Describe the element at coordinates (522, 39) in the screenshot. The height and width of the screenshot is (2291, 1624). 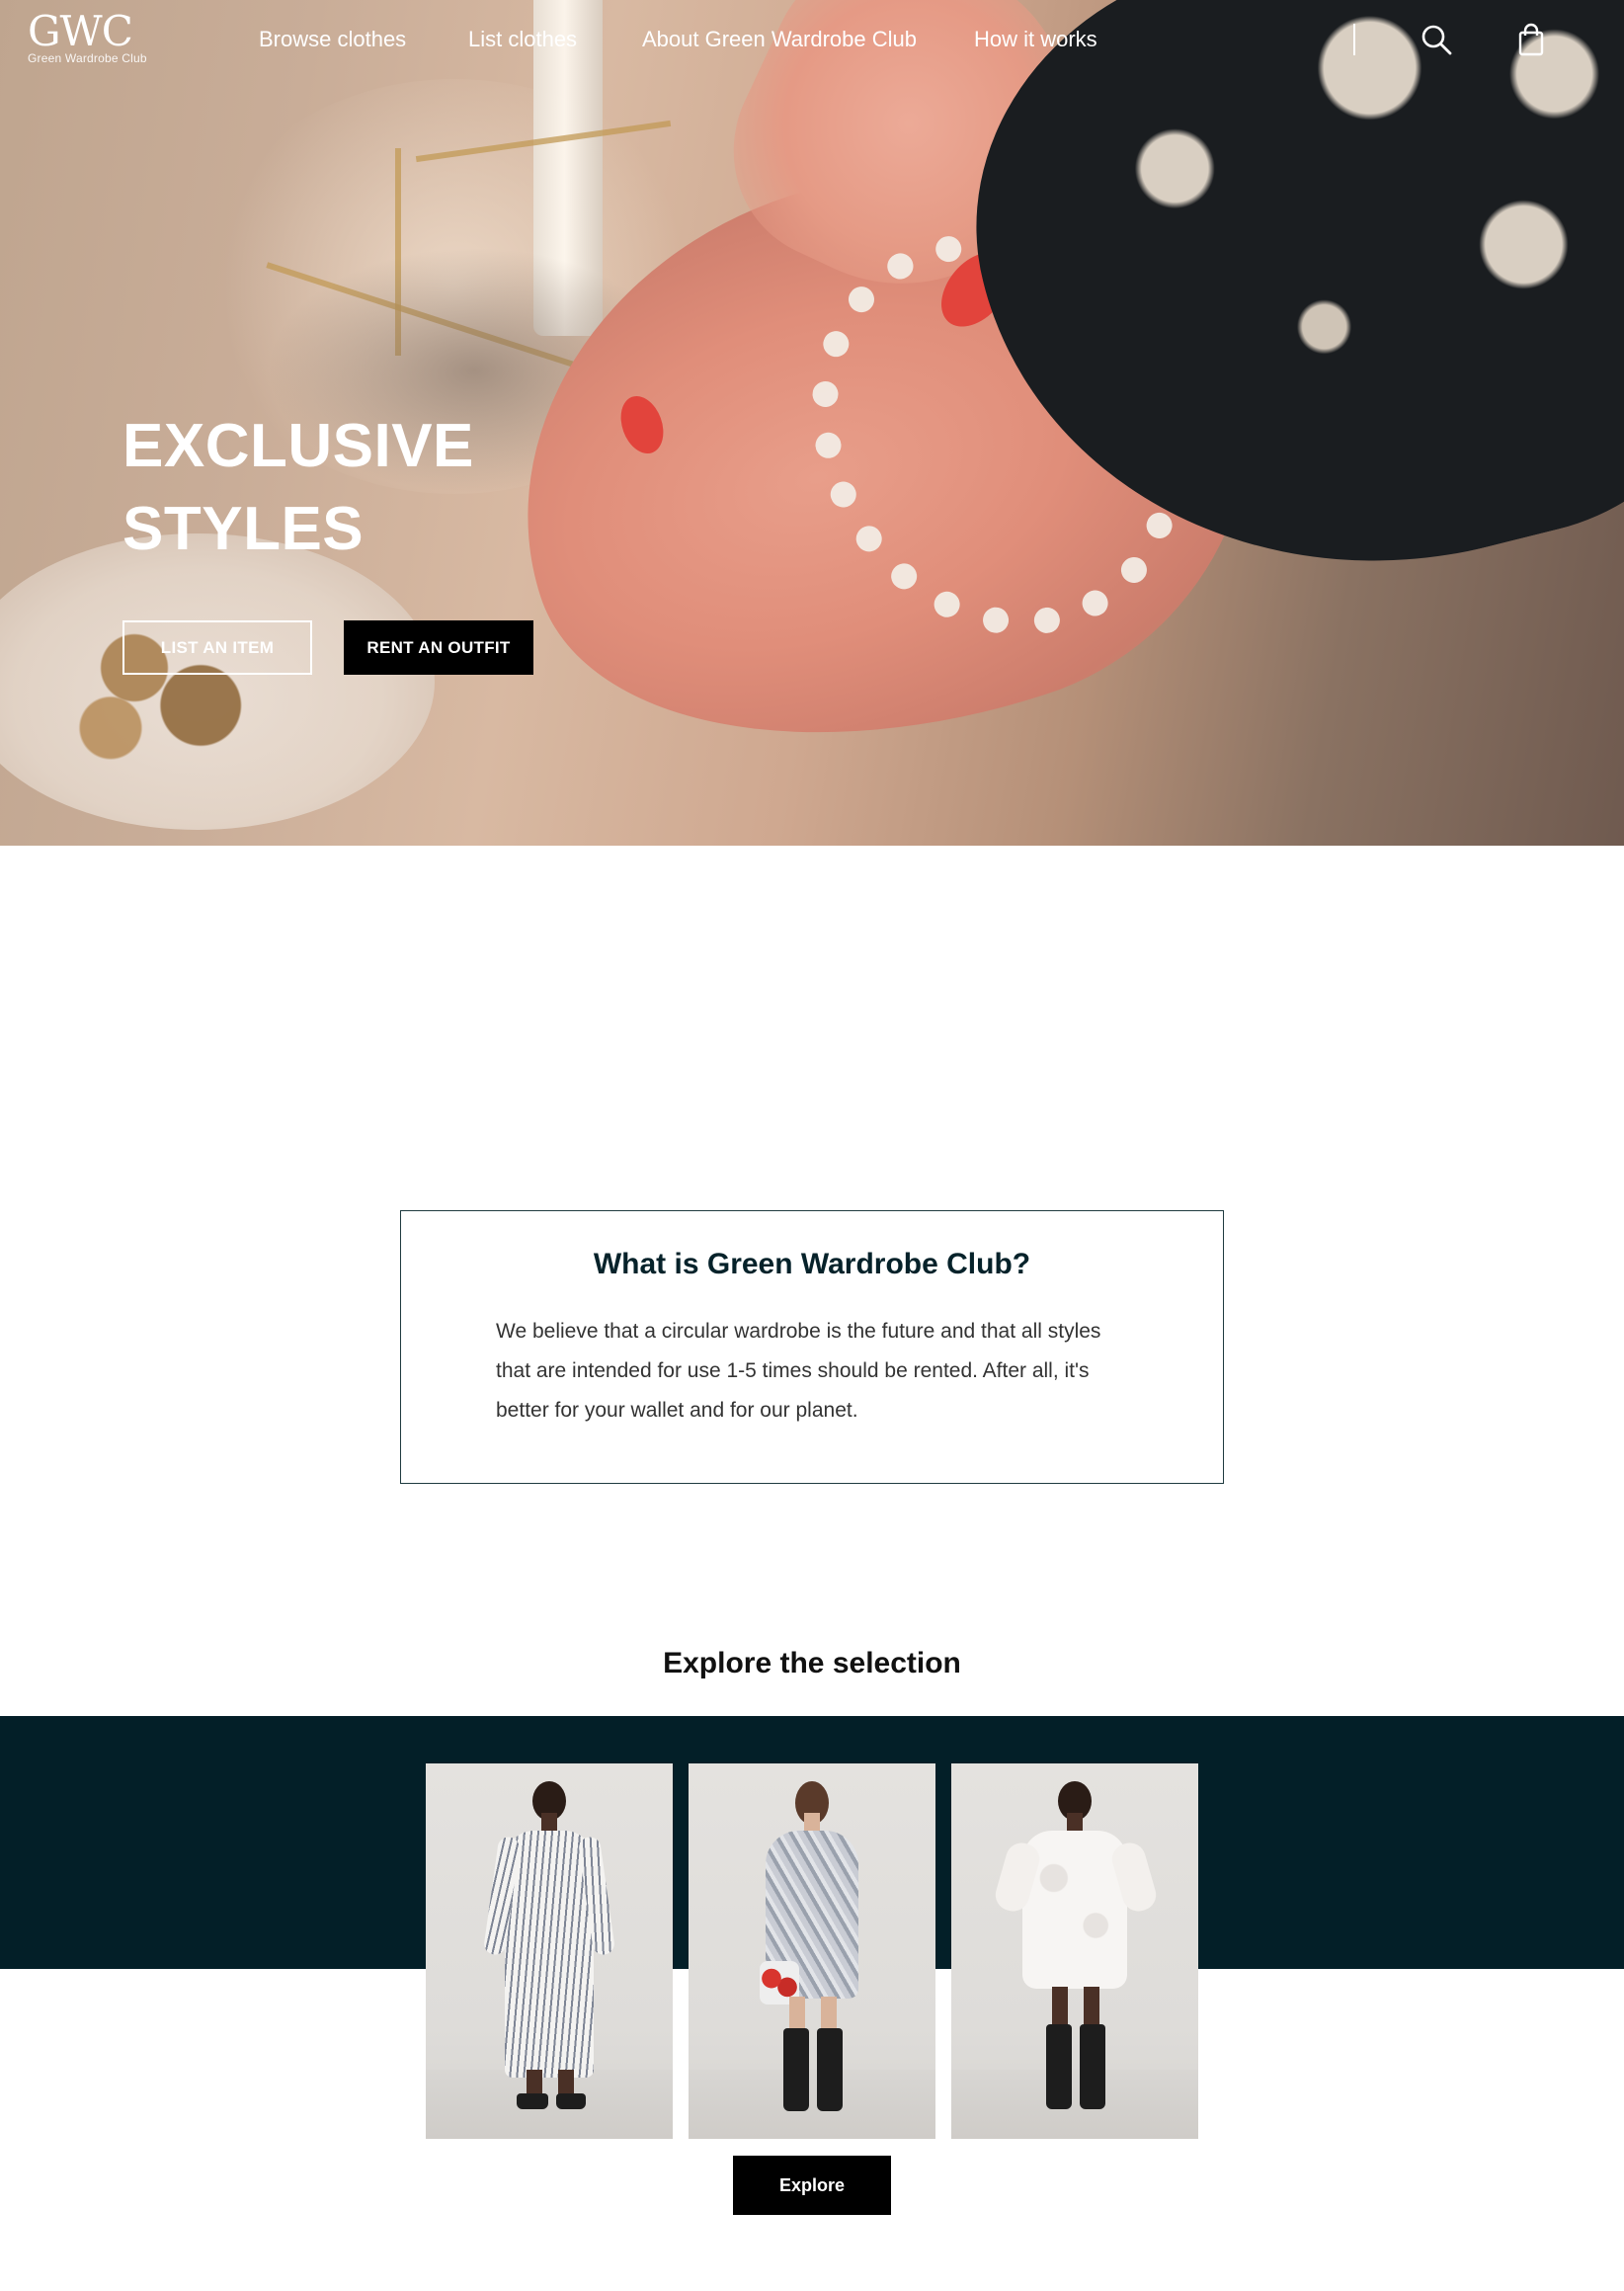
I see `nav-list-clothes: List clothes` at that location.